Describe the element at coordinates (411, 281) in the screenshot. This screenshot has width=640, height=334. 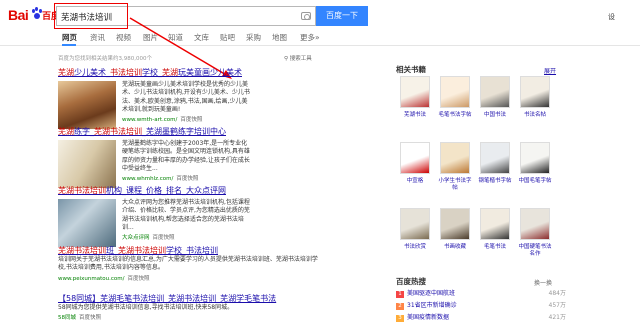
I see `hot-search-heading: 百度热搜` at that location.